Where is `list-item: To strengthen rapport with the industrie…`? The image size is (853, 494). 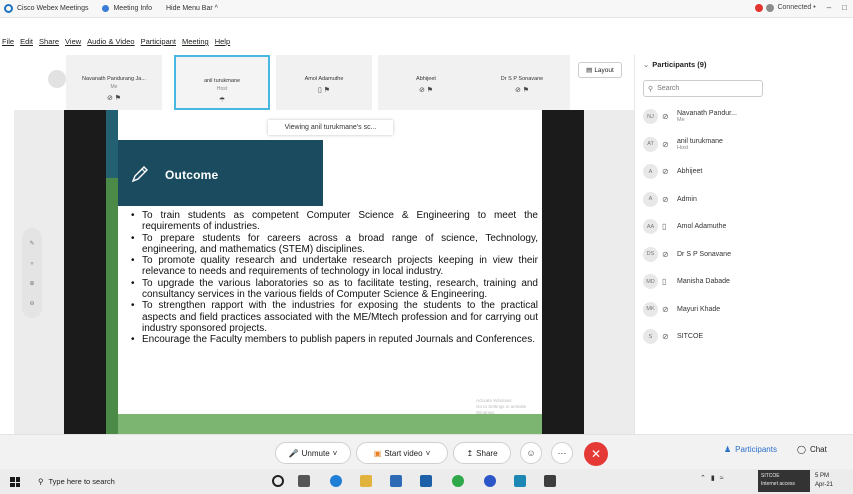
list-item: To strengthen rapport with the industrie… is located at coordinates (333, 317).